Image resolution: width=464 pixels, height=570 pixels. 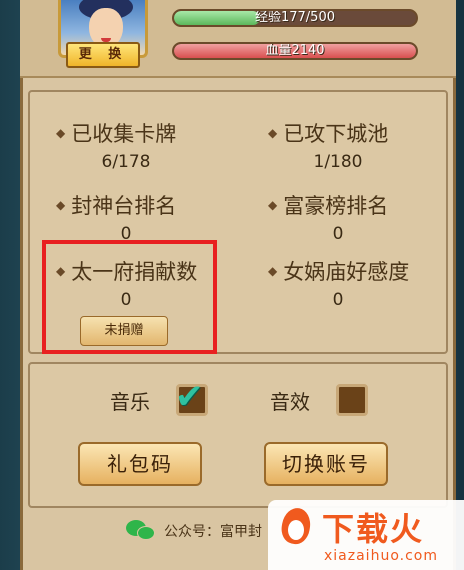 I want to click on hp-text: 血量2140, so click(x=295, y=50).